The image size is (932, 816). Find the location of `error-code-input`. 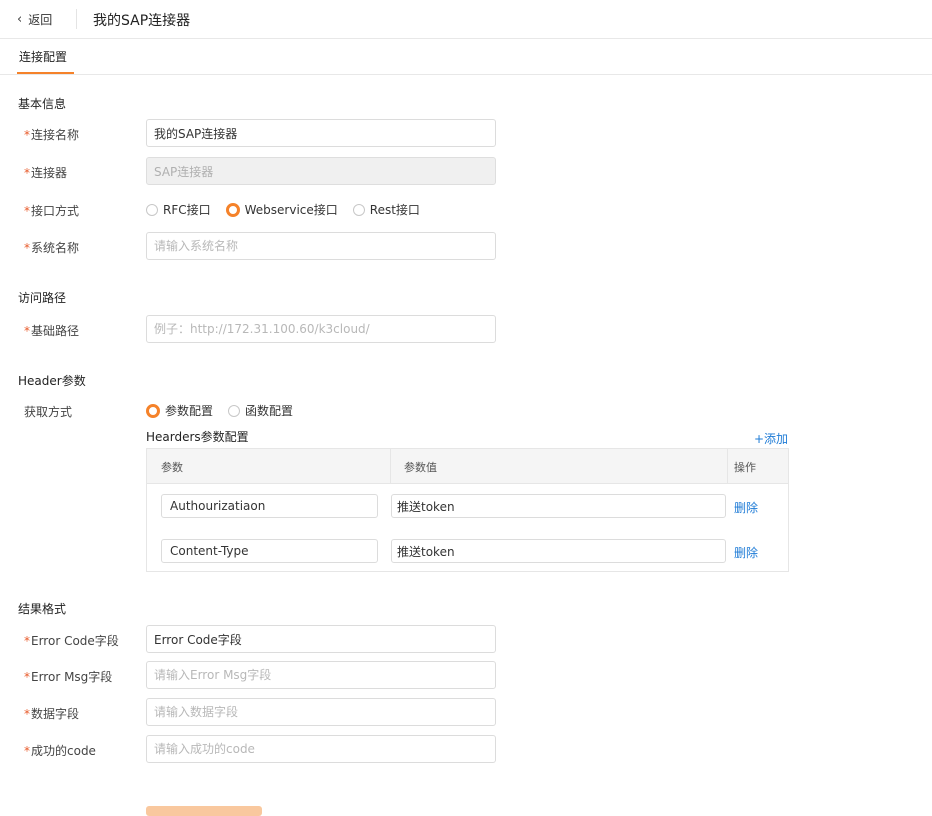

error-code-input is located at coordinates (321, 639).